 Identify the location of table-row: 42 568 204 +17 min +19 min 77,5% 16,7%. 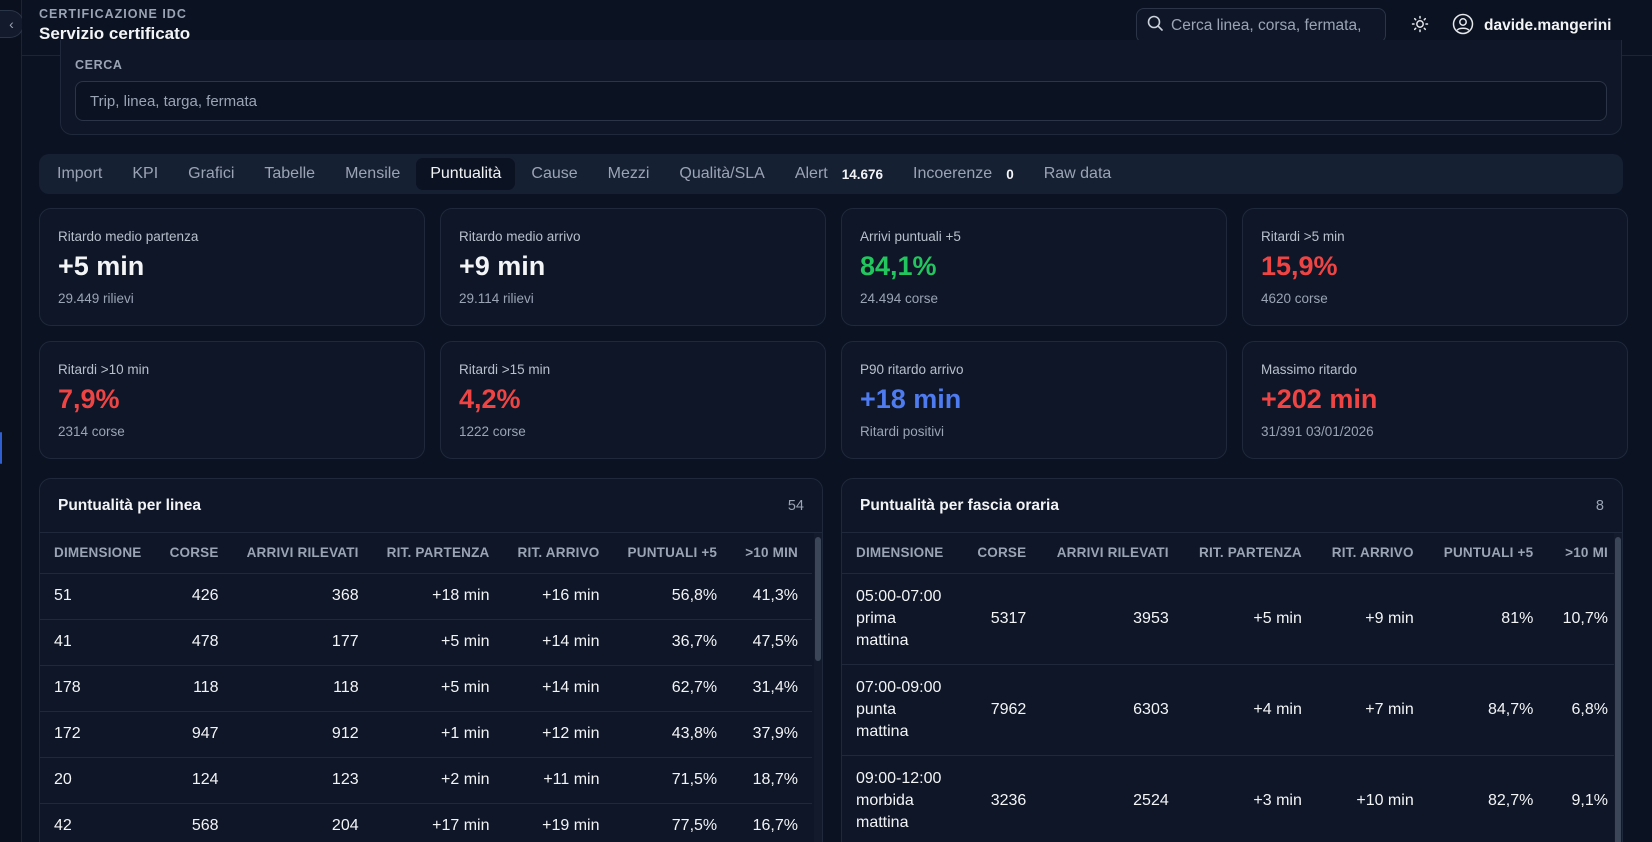
(426, 822).